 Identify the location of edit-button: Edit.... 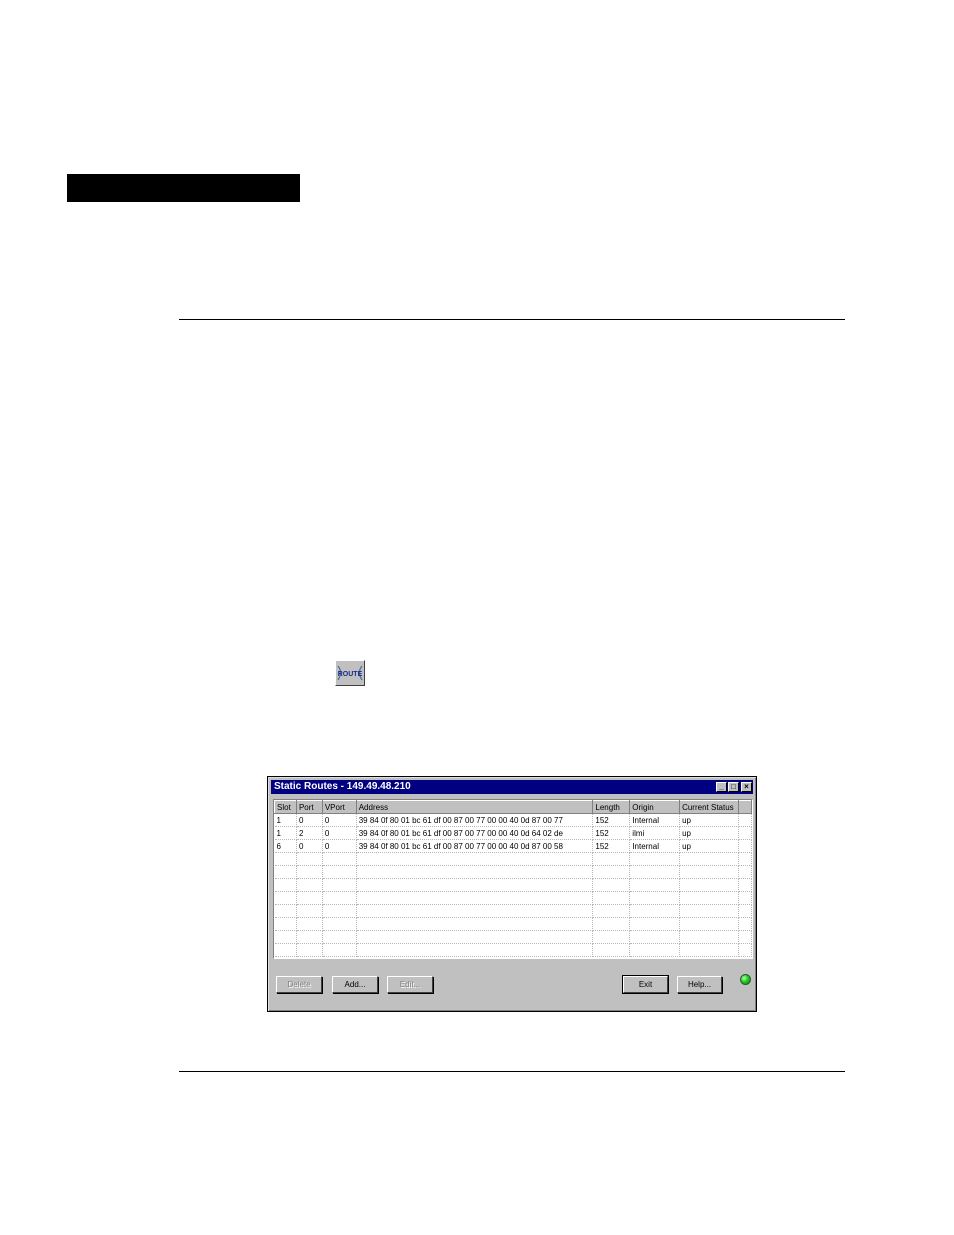
(410, 984).